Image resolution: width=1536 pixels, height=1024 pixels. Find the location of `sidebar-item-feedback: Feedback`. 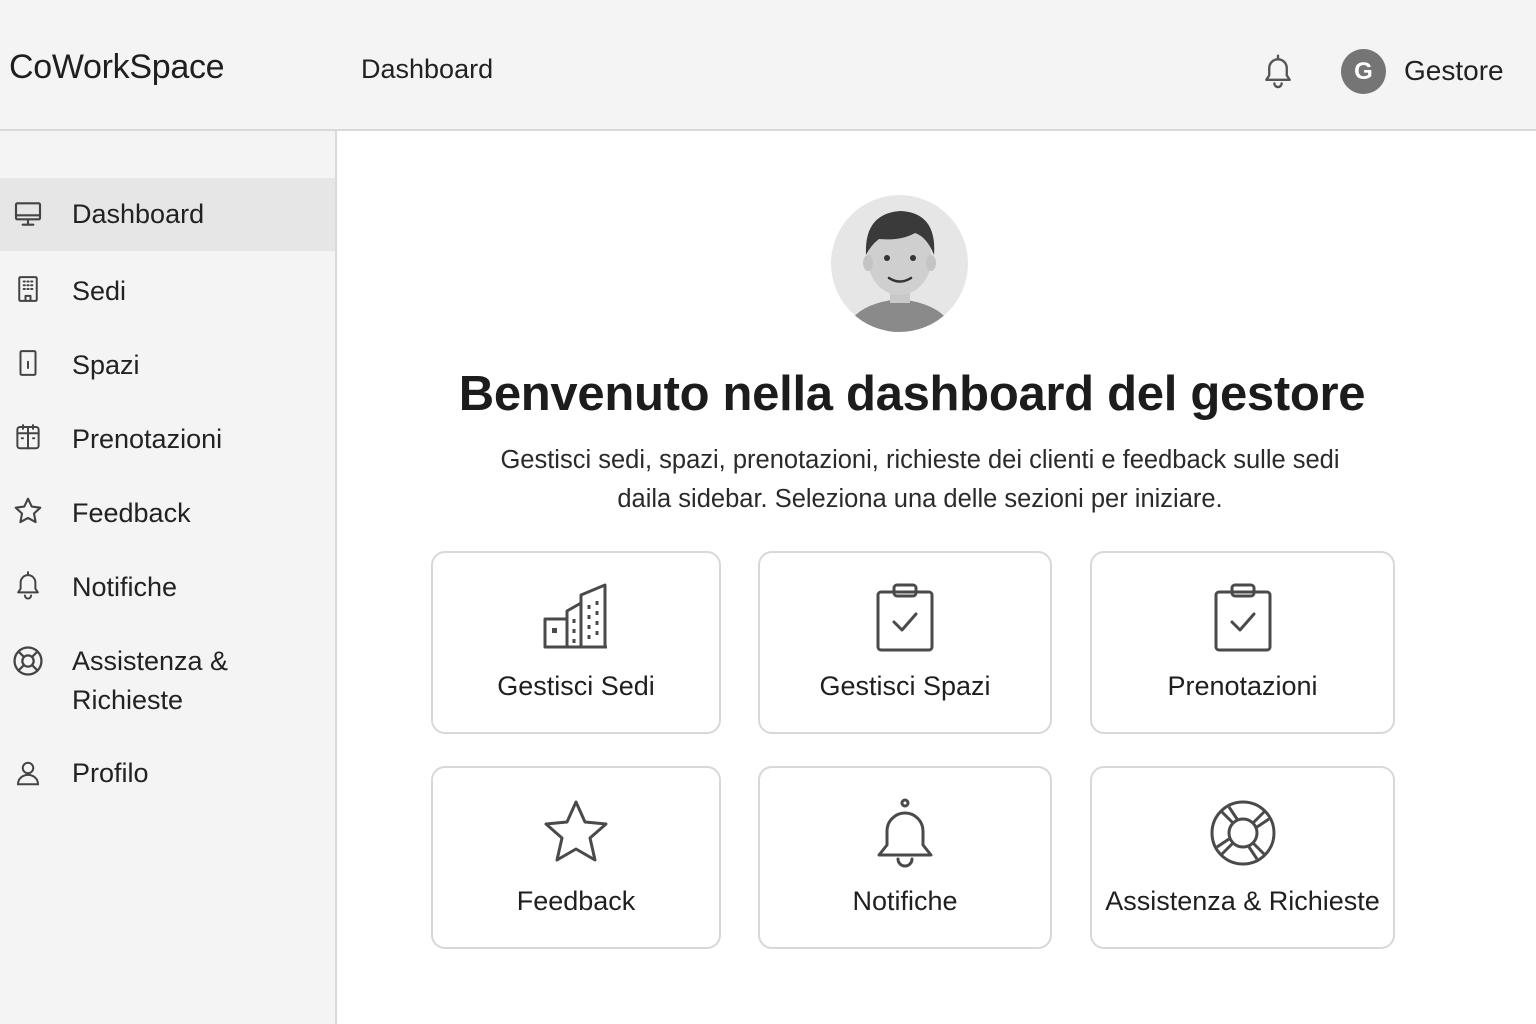

sidebar-item-feedback: Feedback is located at coordinates (167, 510).